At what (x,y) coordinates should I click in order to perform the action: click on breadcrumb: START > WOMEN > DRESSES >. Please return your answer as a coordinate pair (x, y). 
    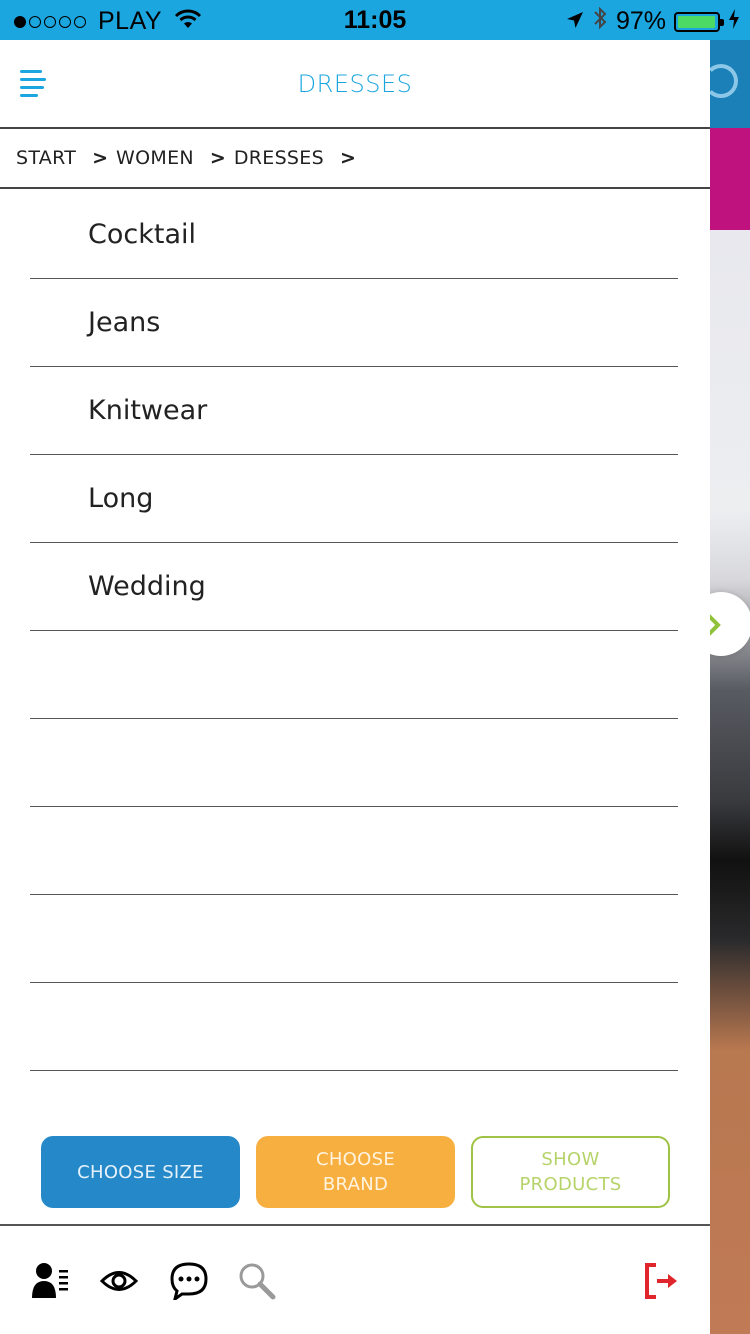
    Looking at the image, I should click on (355, 159).